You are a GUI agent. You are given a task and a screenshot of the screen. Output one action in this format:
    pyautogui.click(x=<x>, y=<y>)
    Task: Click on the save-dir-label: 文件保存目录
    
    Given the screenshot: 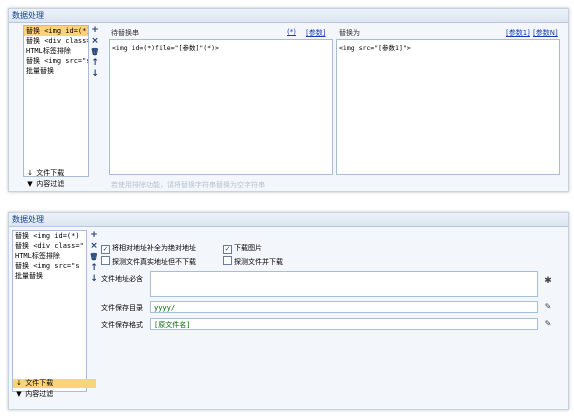 What is the action you would take?
    pyautogui.click(x=122, y=308)
    